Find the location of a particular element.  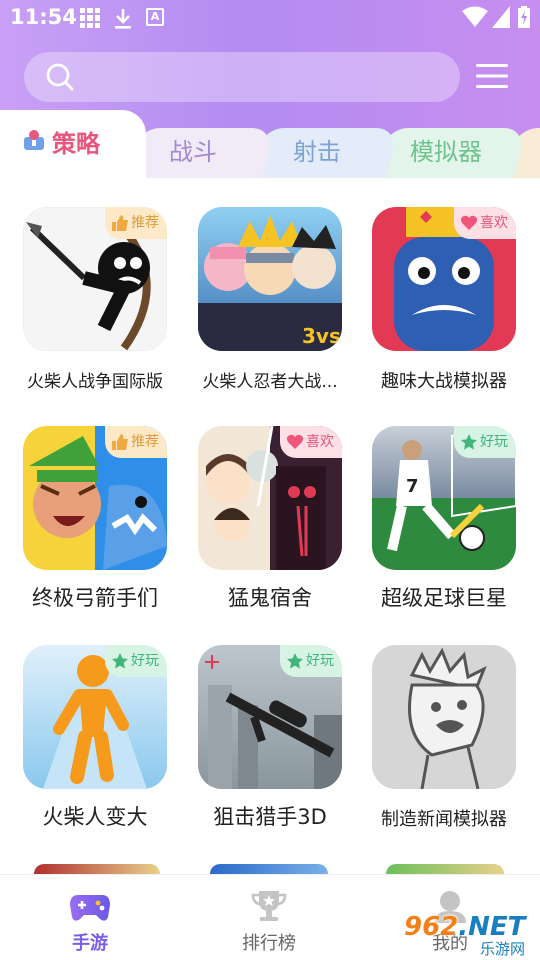

tab-shooting-label: 射击 is located at coordinates (317, 152).